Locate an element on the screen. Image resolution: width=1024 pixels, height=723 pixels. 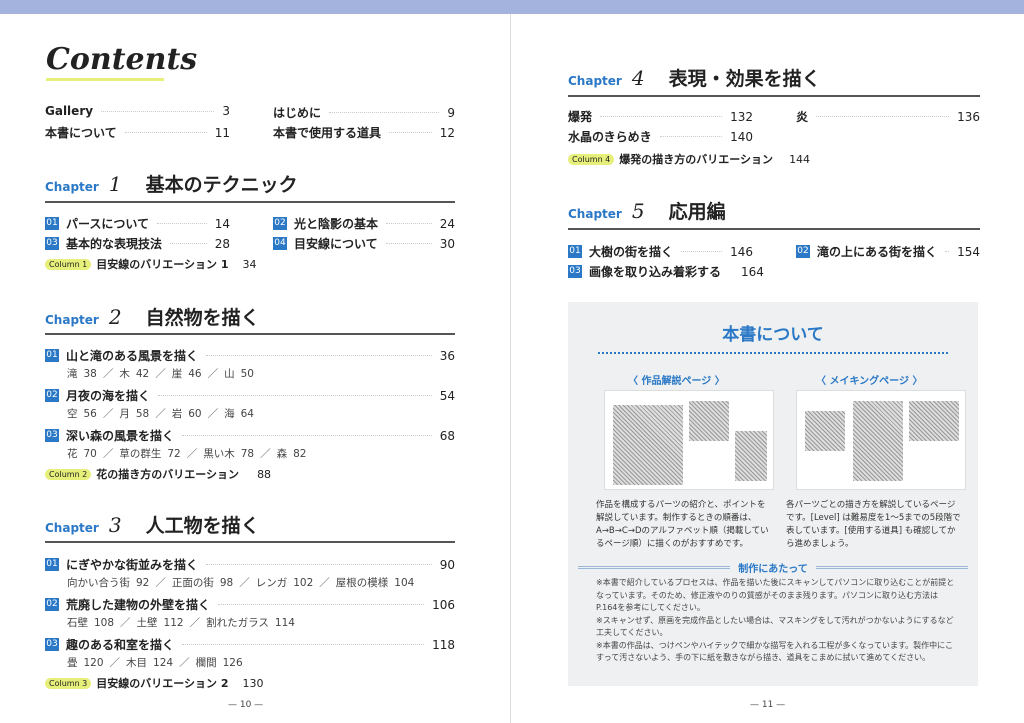
entry-page: 88 is located at coordinates (264, 474).